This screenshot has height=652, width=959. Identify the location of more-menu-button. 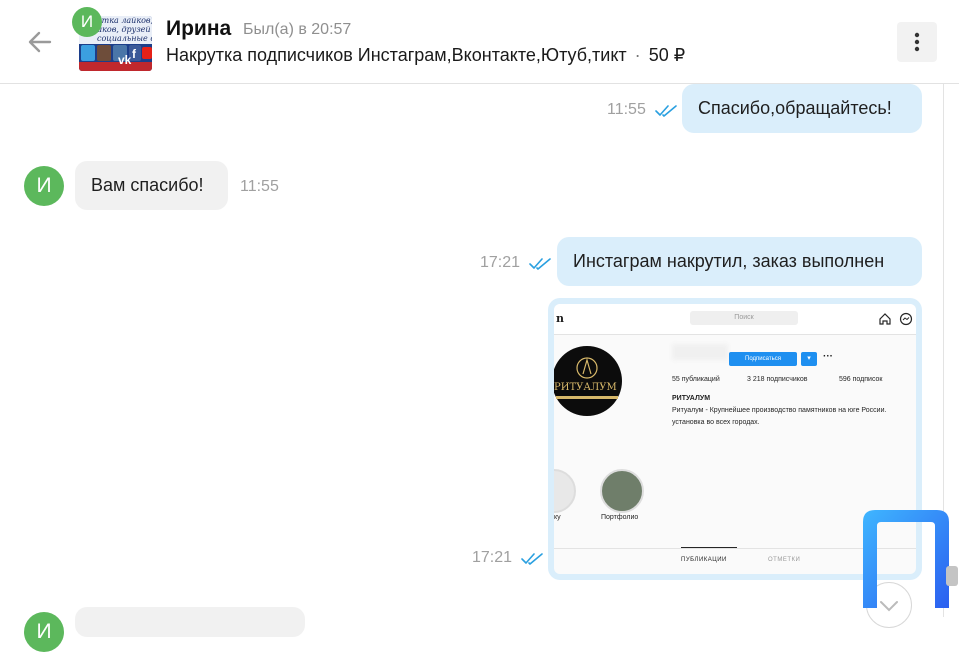
(917, 42).